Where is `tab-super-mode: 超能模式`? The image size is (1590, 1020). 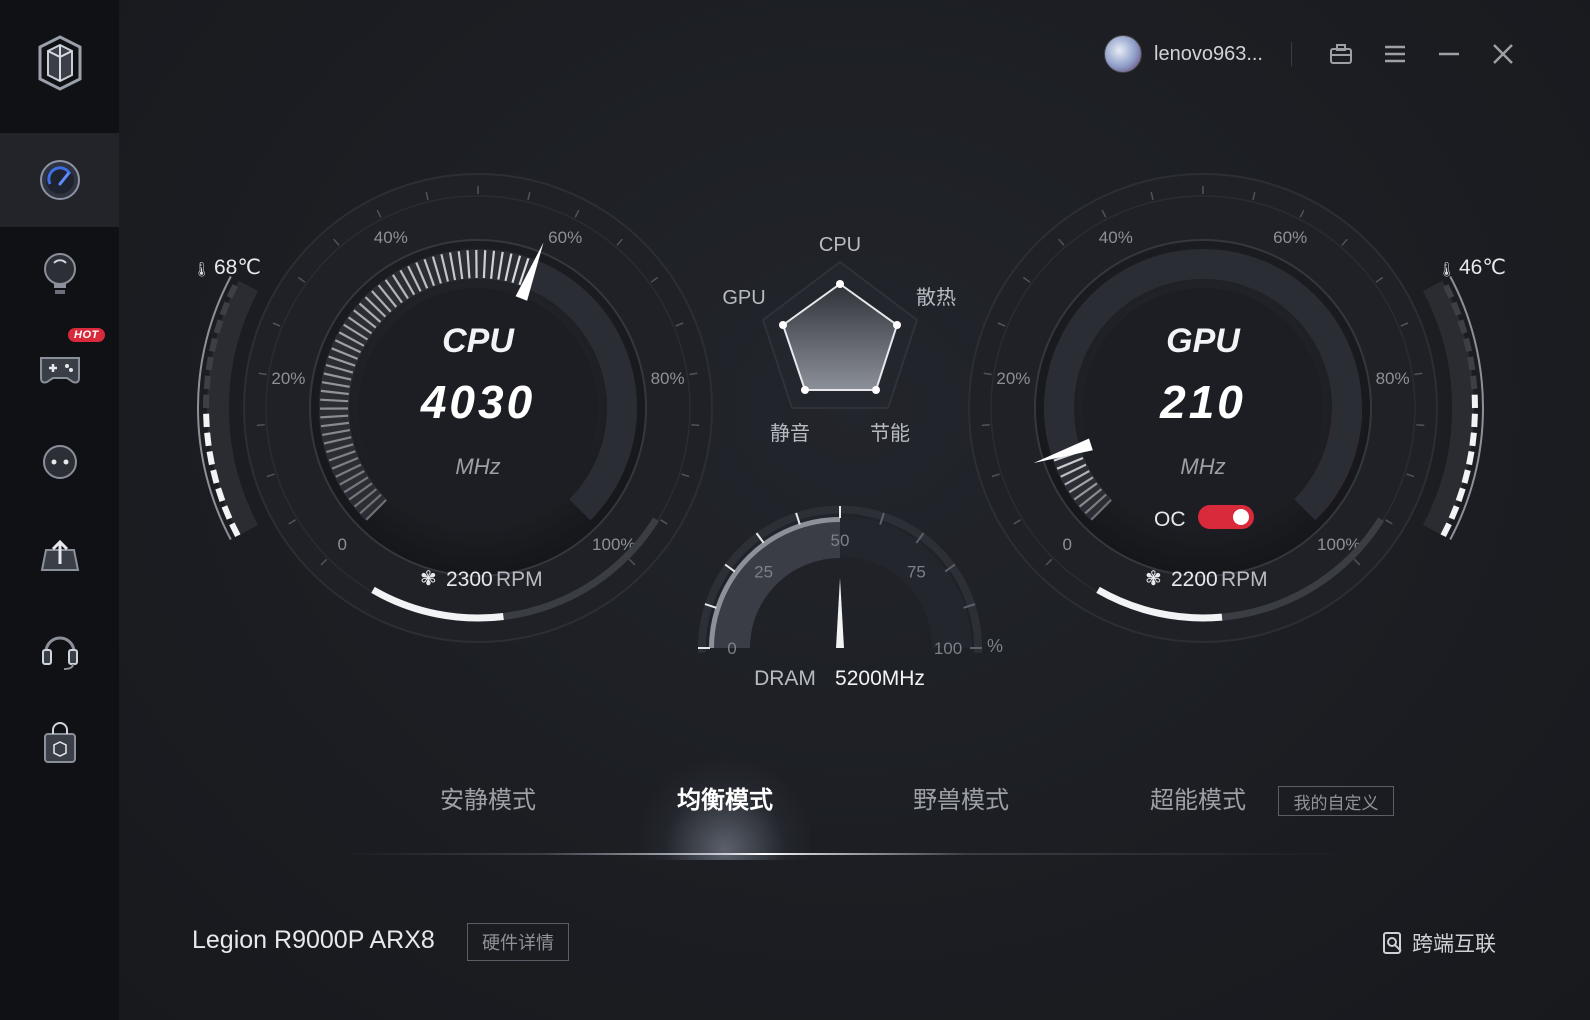 tab-super-mode: 超能模式 is located at coordinates (1198, 797).